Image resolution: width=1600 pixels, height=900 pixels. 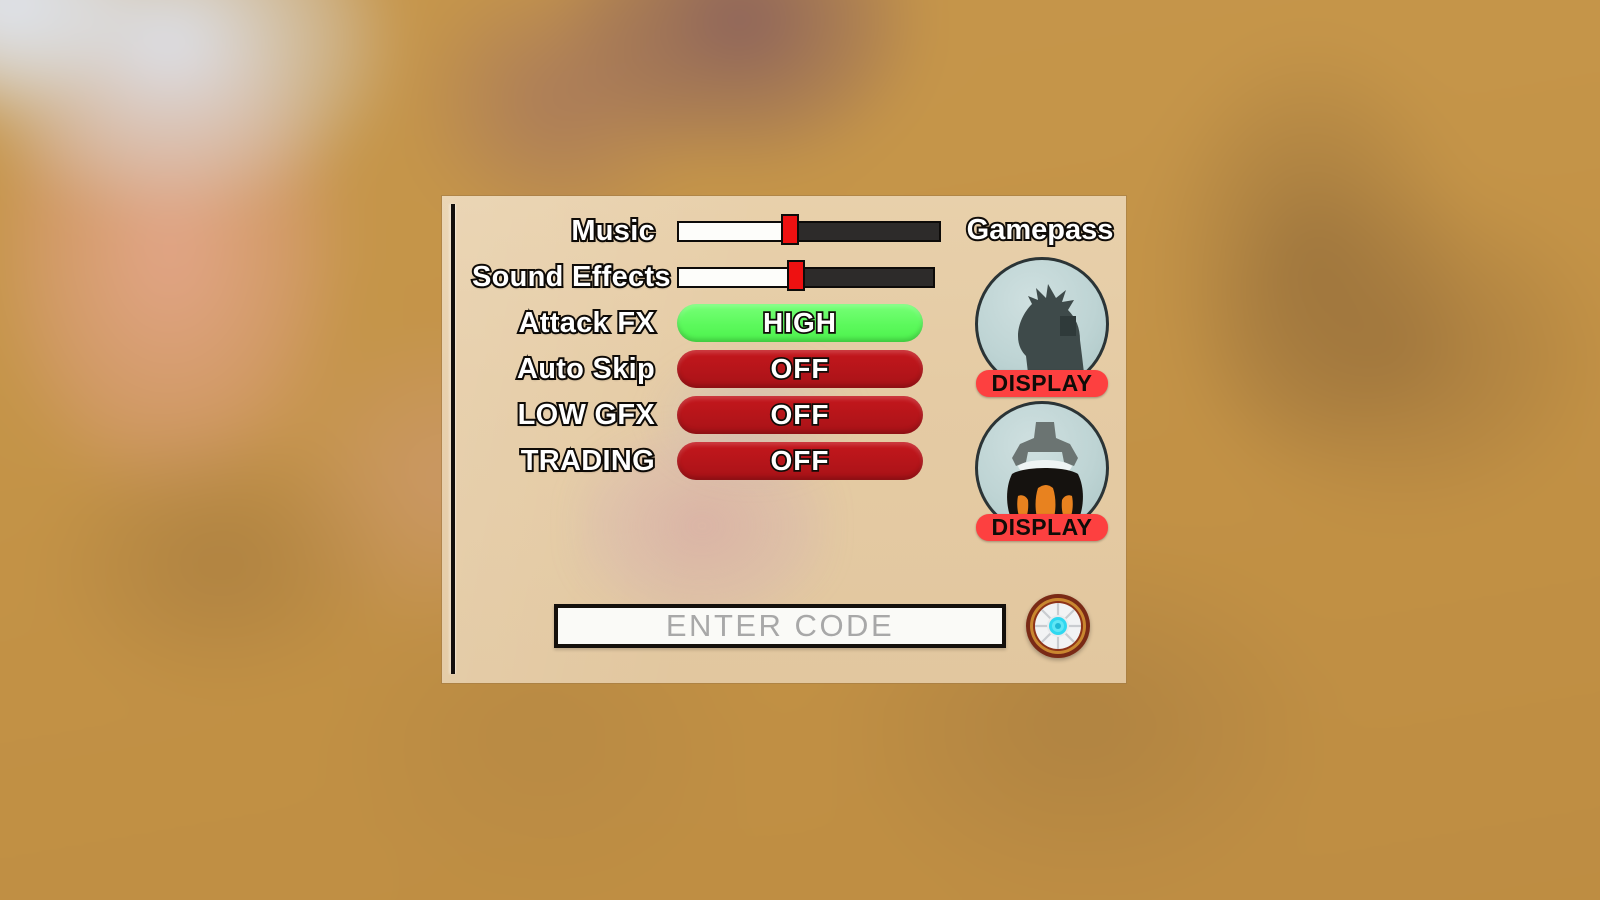 What do you see at coordinates (790, 229) in the screenshot?
I see `music-slider-thumb` at bounding box center [790, 229].